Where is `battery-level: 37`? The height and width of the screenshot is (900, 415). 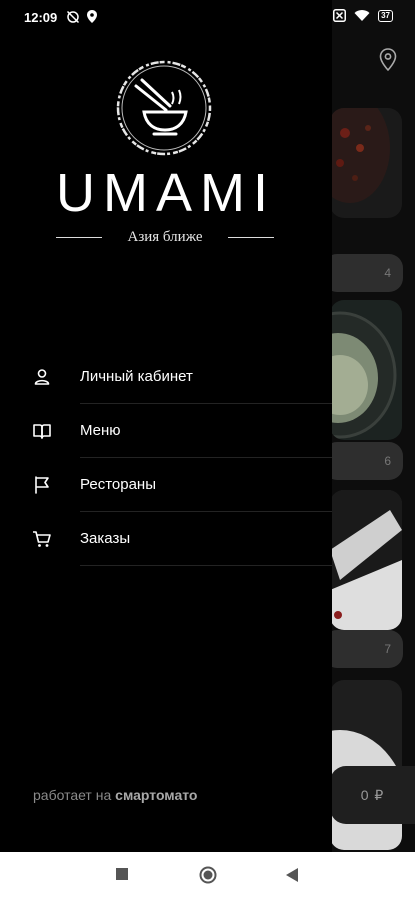
battery-level: 37 is located at coordinates (385, 15).